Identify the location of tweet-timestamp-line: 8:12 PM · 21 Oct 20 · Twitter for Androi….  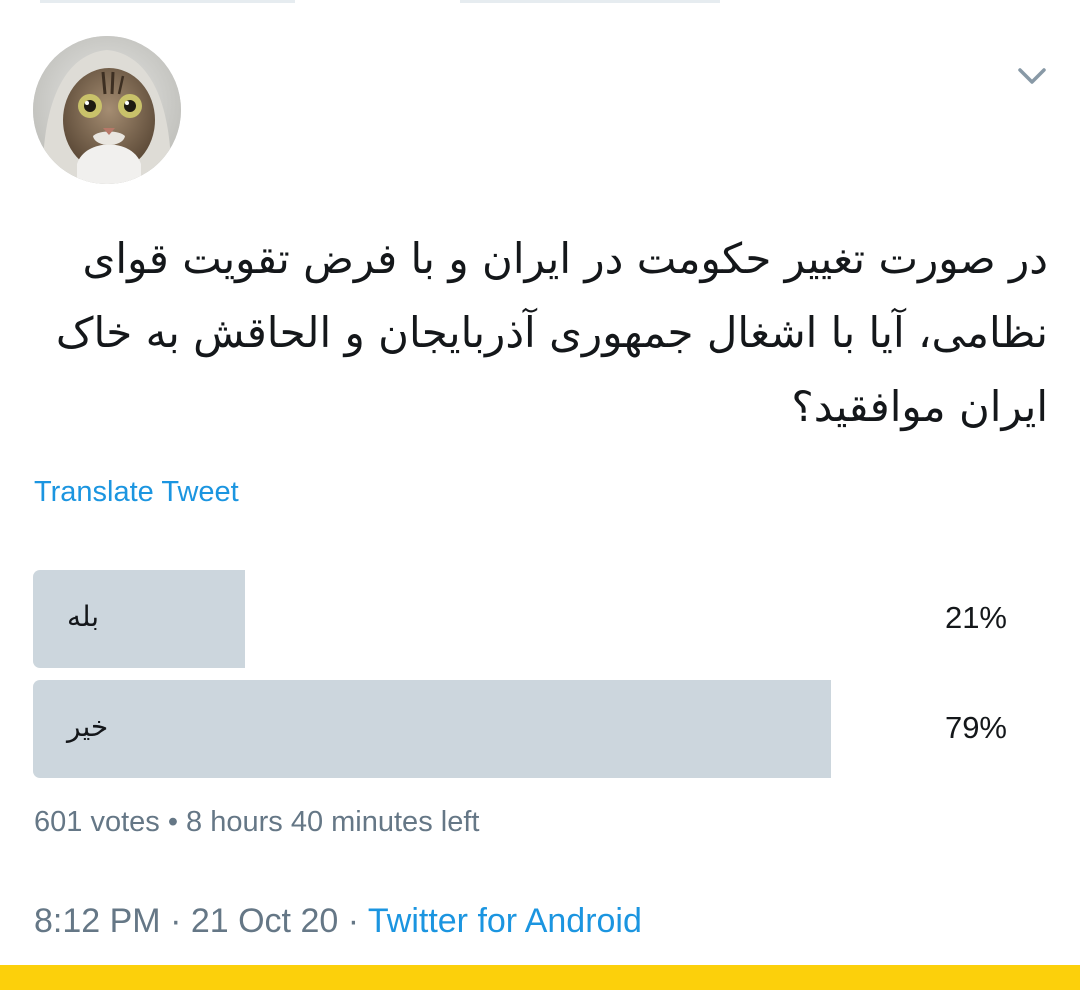
(338, 921).